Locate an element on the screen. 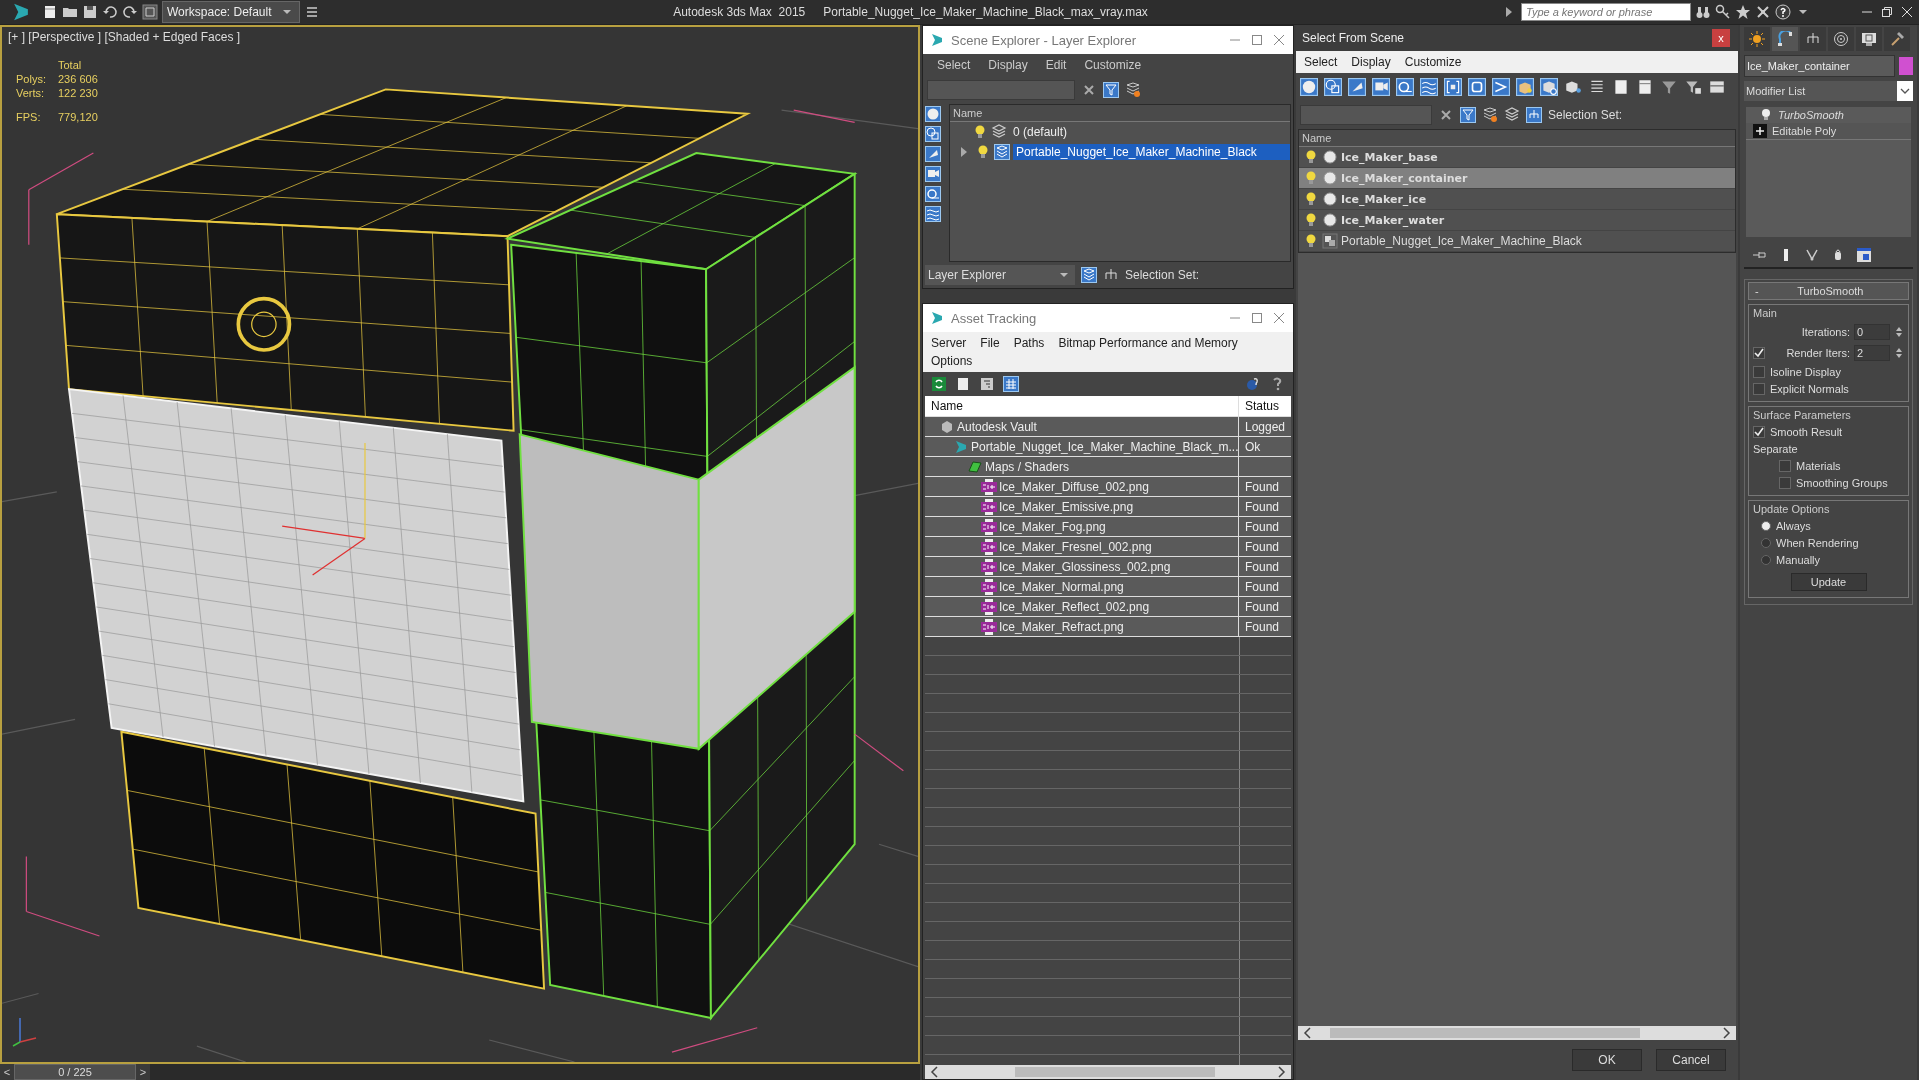  expand-icon is located at coordinates (1760, 131).